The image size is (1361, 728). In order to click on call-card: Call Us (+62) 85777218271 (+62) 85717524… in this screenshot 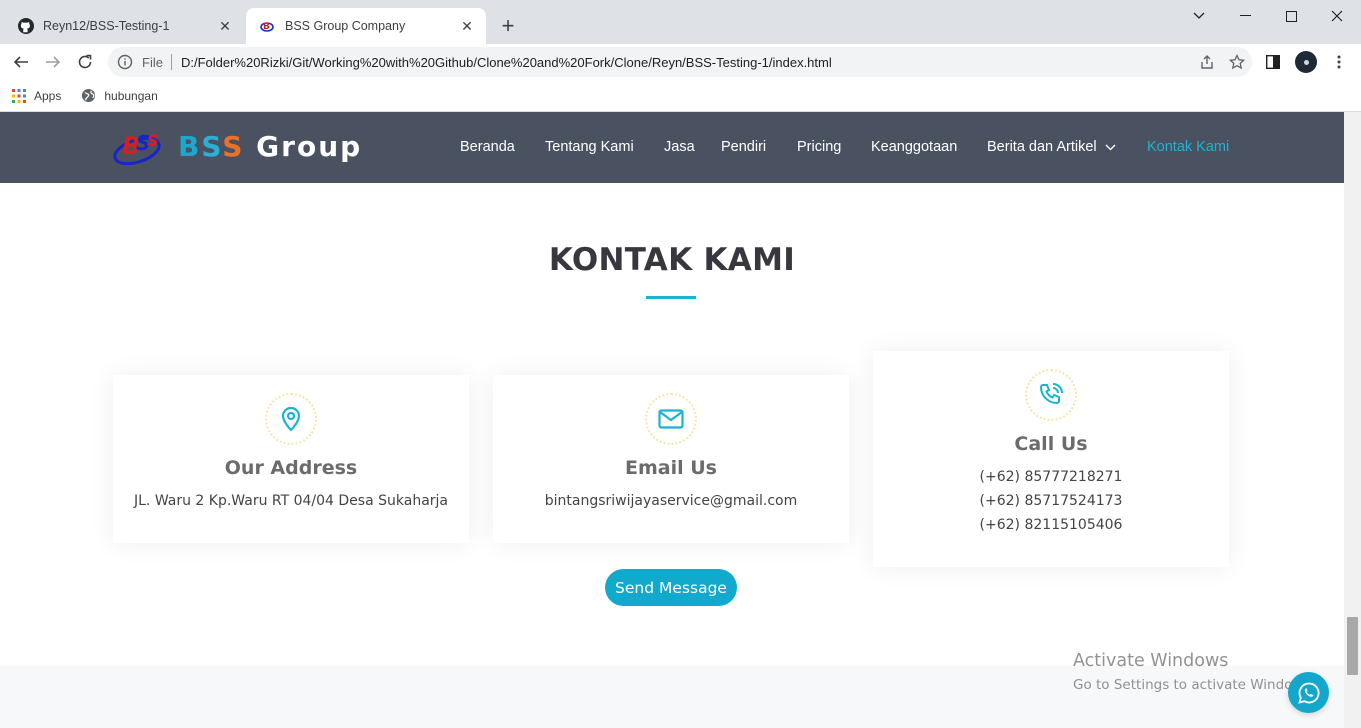, I will do `click(1051, 459)`.